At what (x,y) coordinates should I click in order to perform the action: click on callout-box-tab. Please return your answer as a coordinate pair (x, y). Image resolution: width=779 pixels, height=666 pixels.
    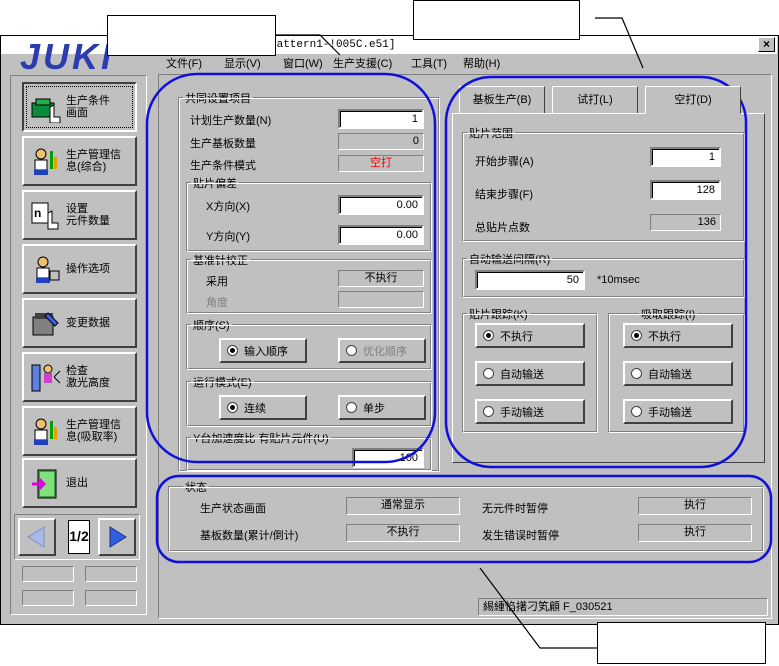
    Looking at the image, I should click on (496, 20).